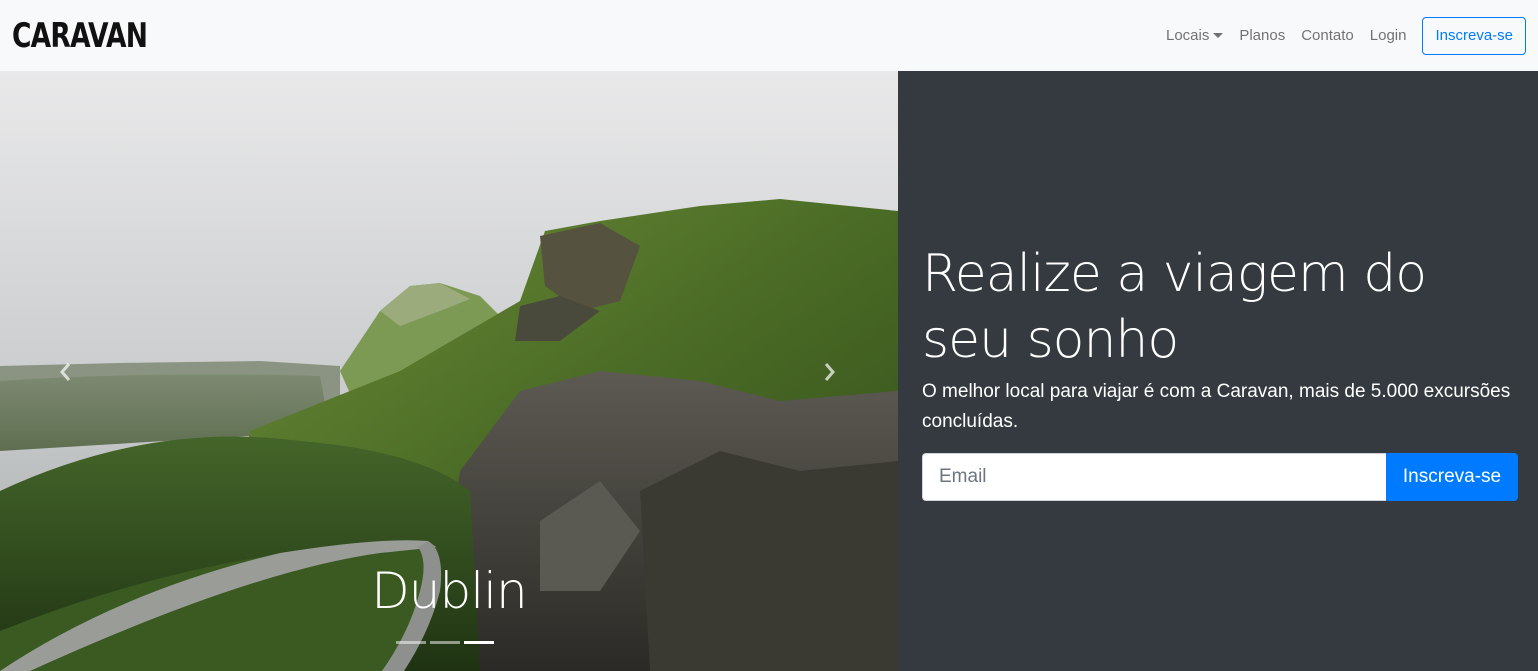 This screenshot has width=1538, height=671. What do you see at coordinates (1452, 477) in the screenshot?
I see `signup-submit-button: Inscreva-se` at bounding box center [1452, 477].